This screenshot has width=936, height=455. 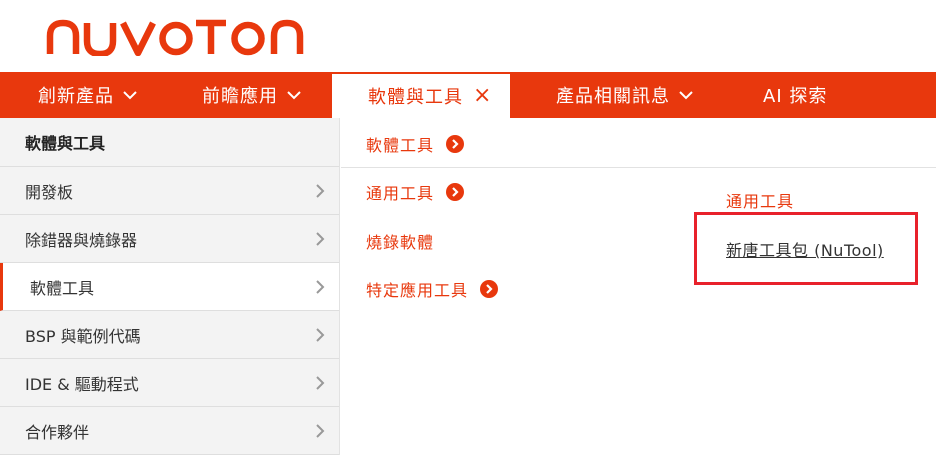 What do you see at coordinates (240, 96) in the screenshot?
I see `nav-item-label: 前瞻應用` at bounding box center [240, 96].